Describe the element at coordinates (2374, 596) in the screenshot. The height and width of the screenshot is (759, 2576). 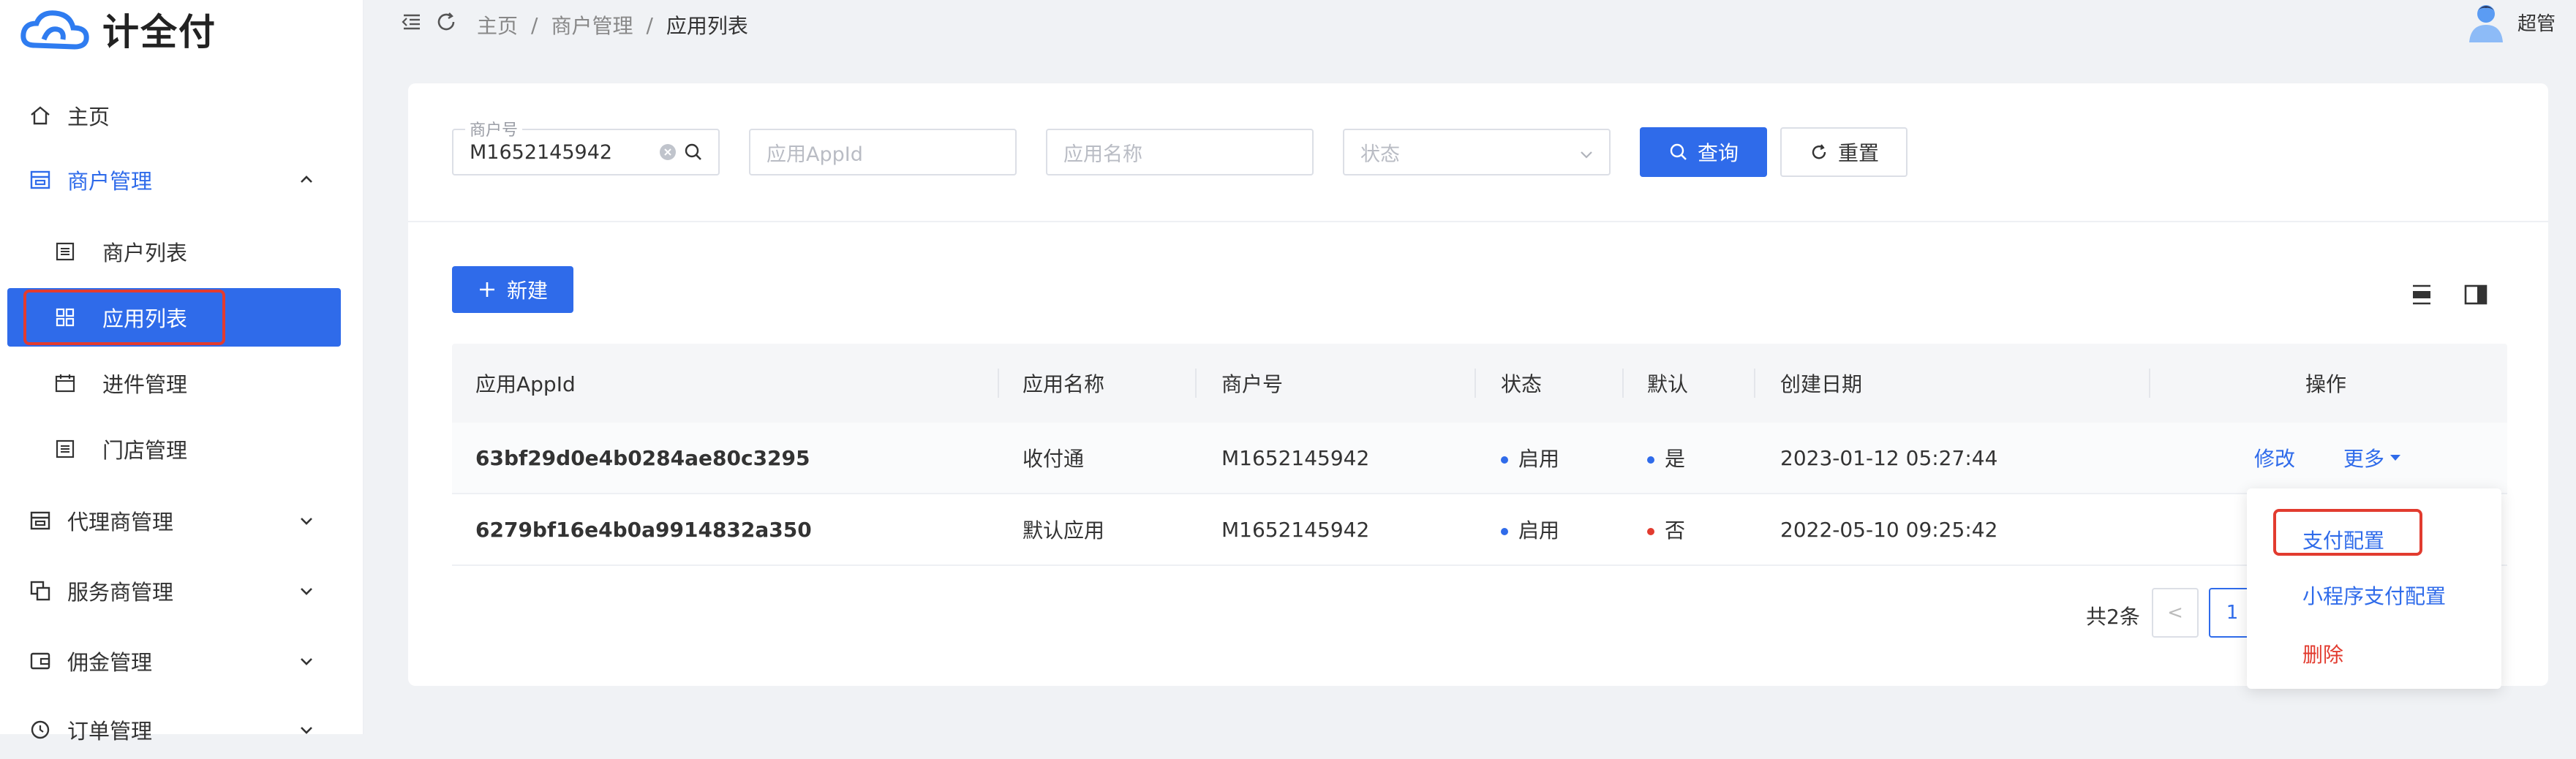
I see `menu-item-miniprogram-payment-config: 小程序支付配置` at that location.